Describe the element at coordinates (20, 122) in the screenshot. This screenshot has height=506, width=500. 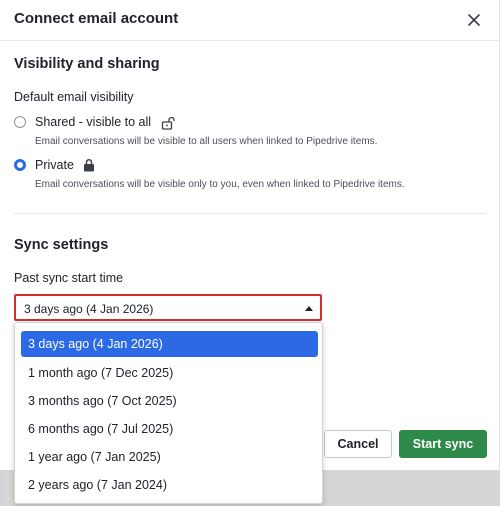
I see `radio-shared` at that location.